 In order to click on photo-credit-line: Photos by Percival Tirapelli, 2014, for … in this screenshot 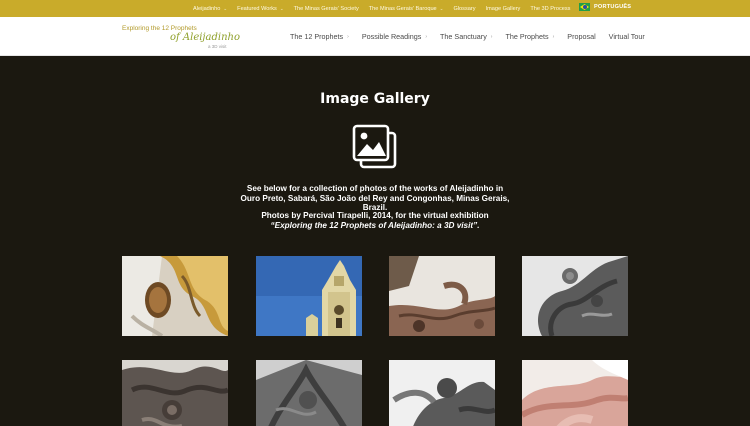, I will do `click(375, 215)`.